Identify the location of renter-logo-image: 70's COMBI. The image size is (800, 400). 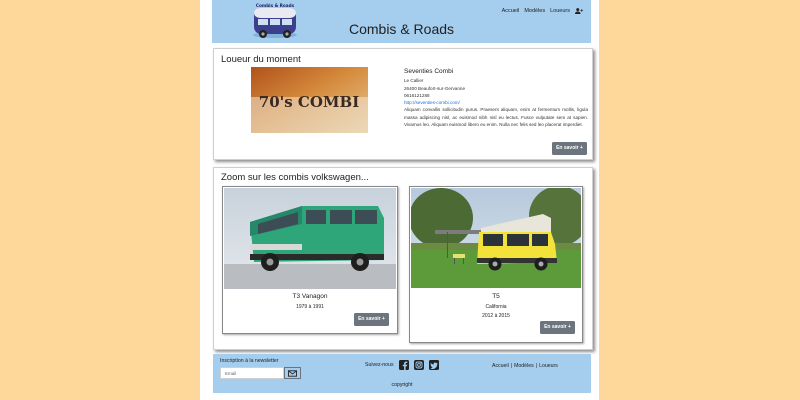
(309, 100).